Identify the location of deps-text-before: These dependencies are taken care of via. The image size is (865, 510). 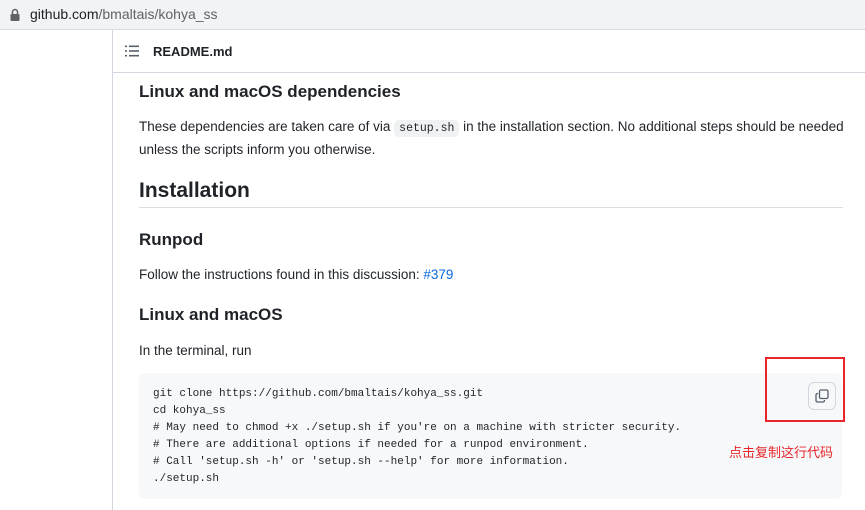
(267, 126).